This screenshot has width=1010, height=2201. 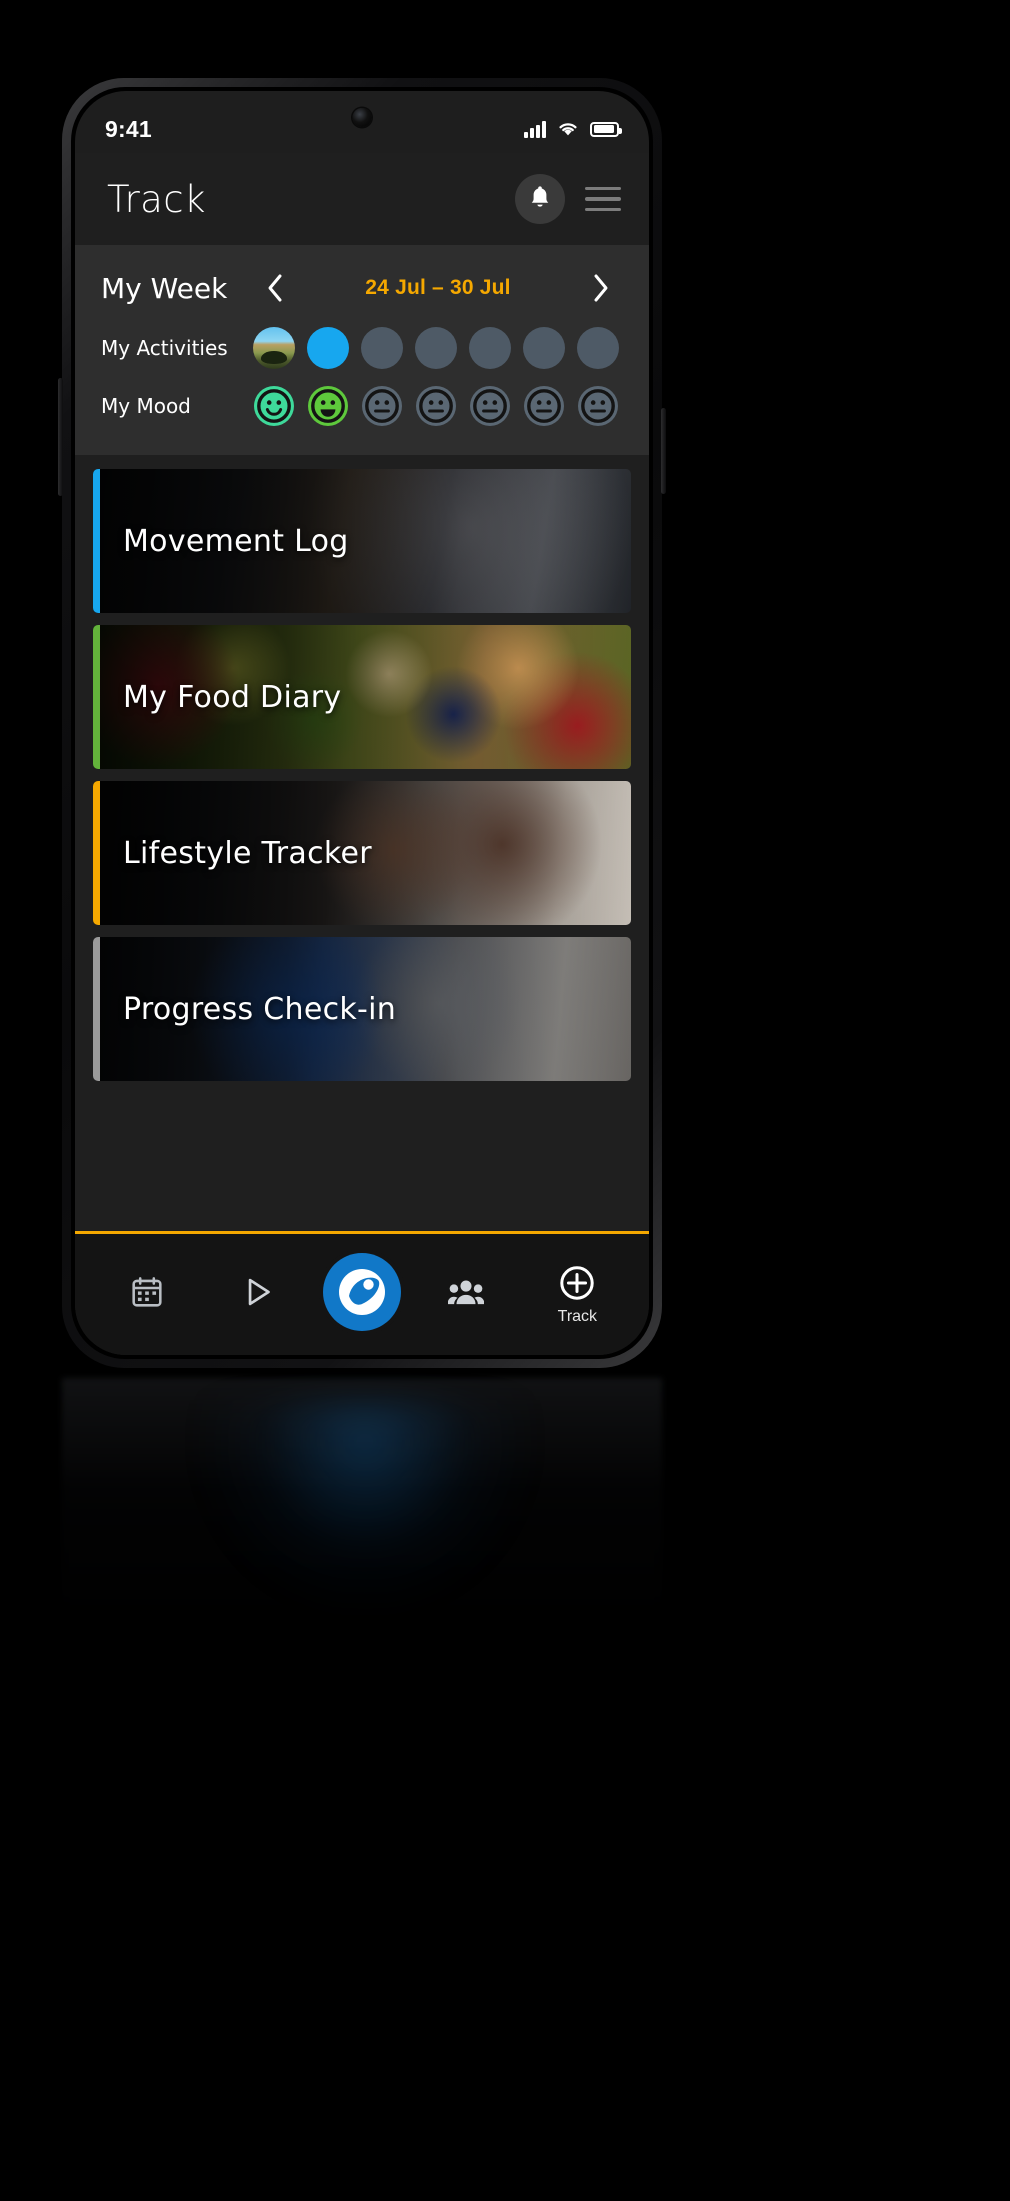 What do you see at coordinates (466, 1292) in the screenshot?
I see `people-group-icon` at bounding box center [466, 1292].